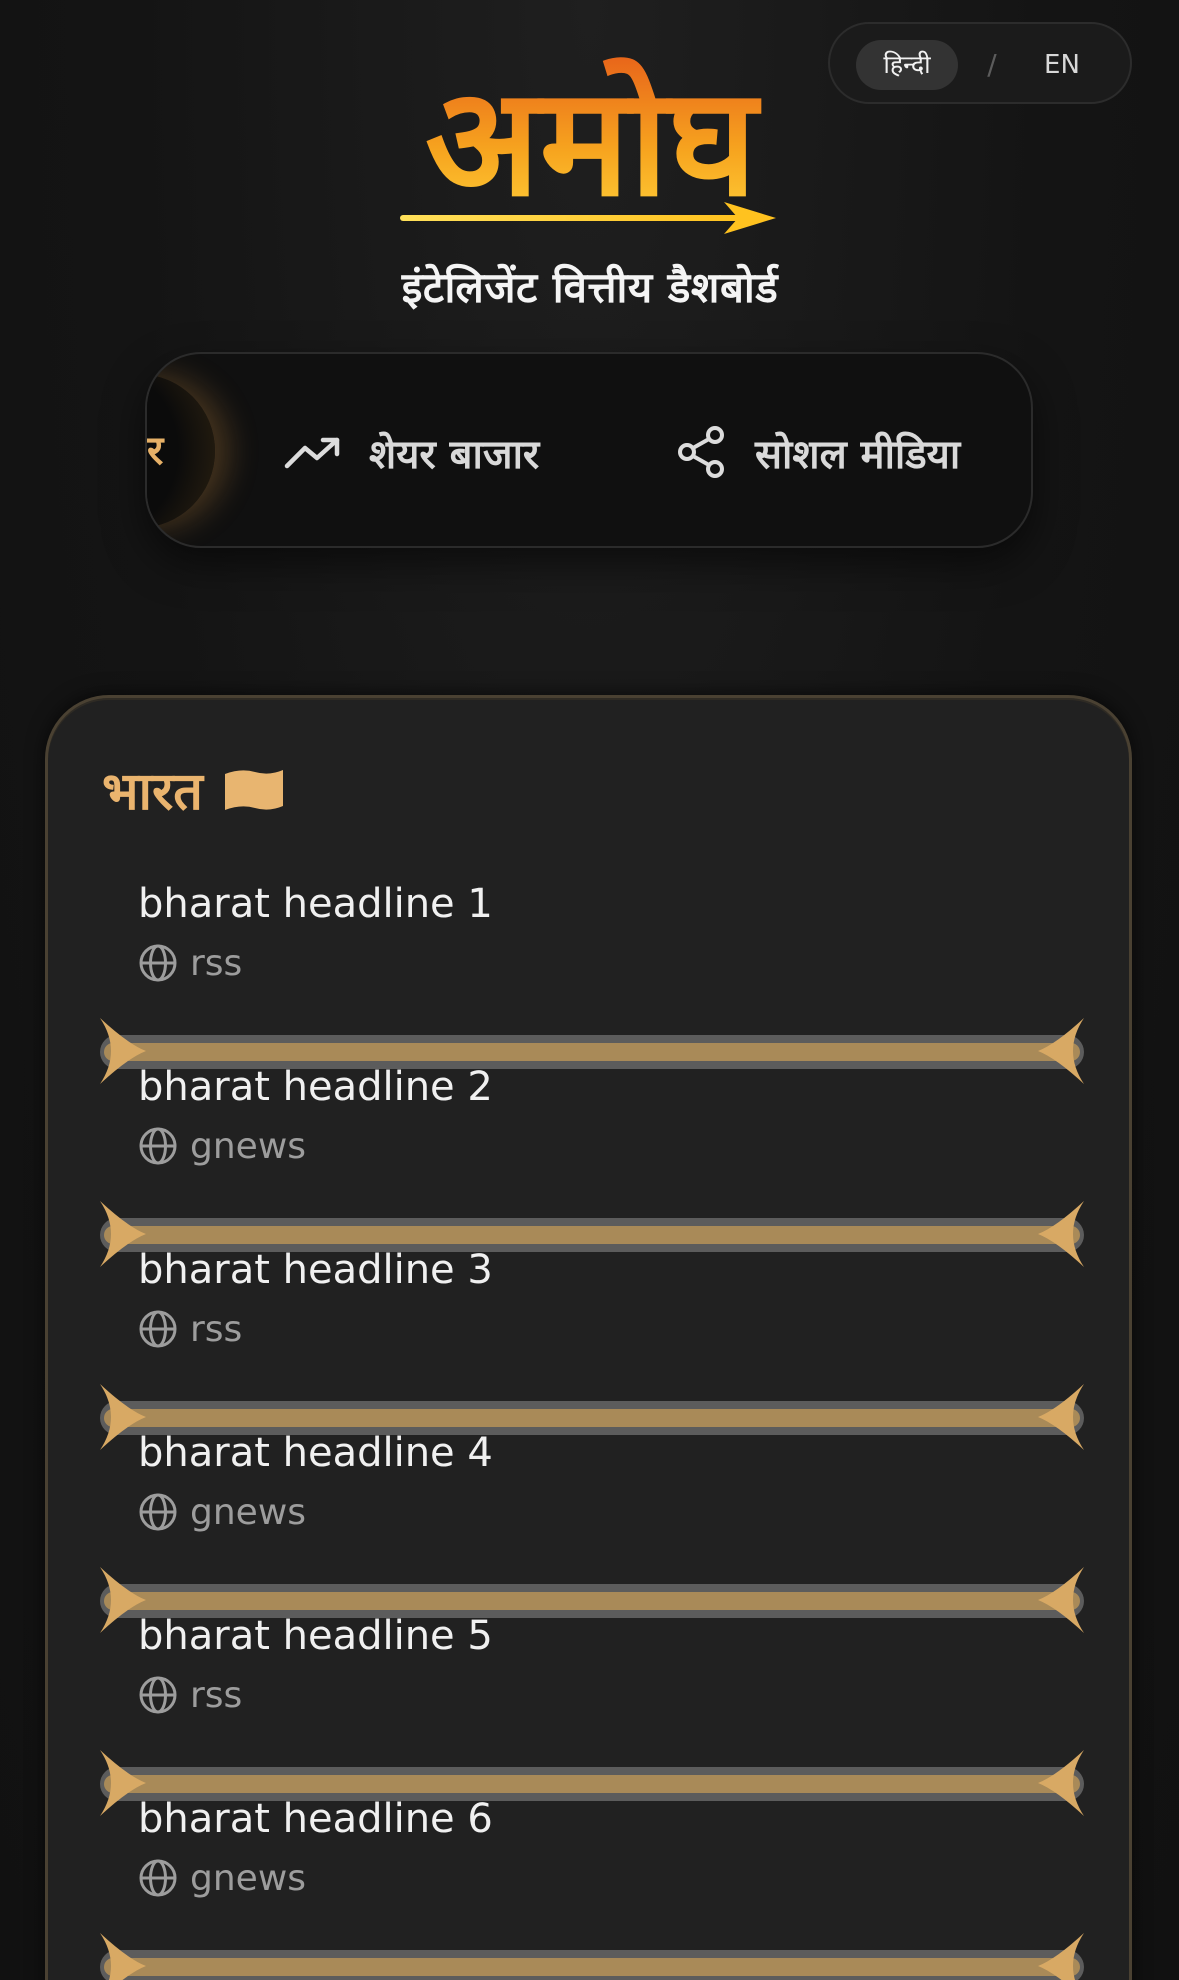 The image size is (1179, 1980). Describe the element at coordinates (907, 65) in the screenshot. I see `language-option-hindi: हिन्दी` at that location.